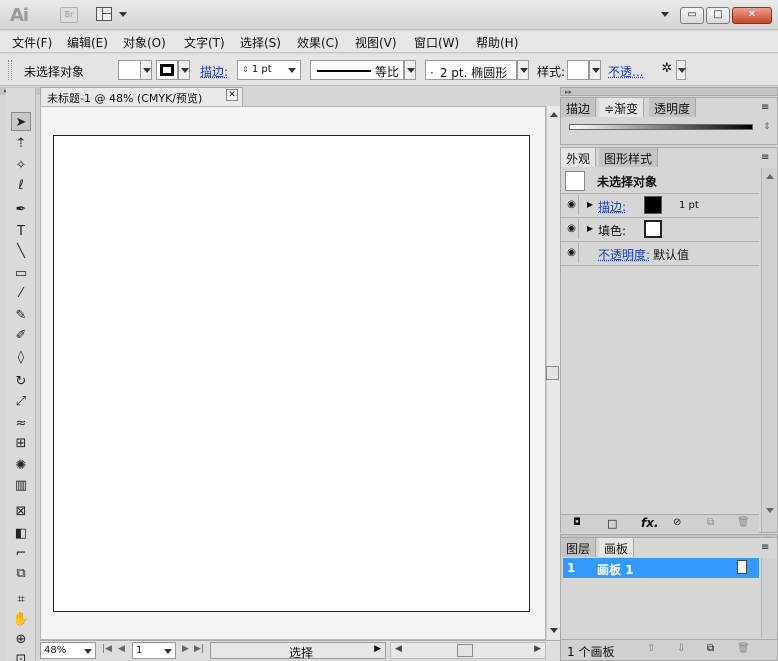  What do you see at coordinates (21, 251) in the screenshot?
I see `line-tool-icon: ╲` at bounding box center [21, 251].